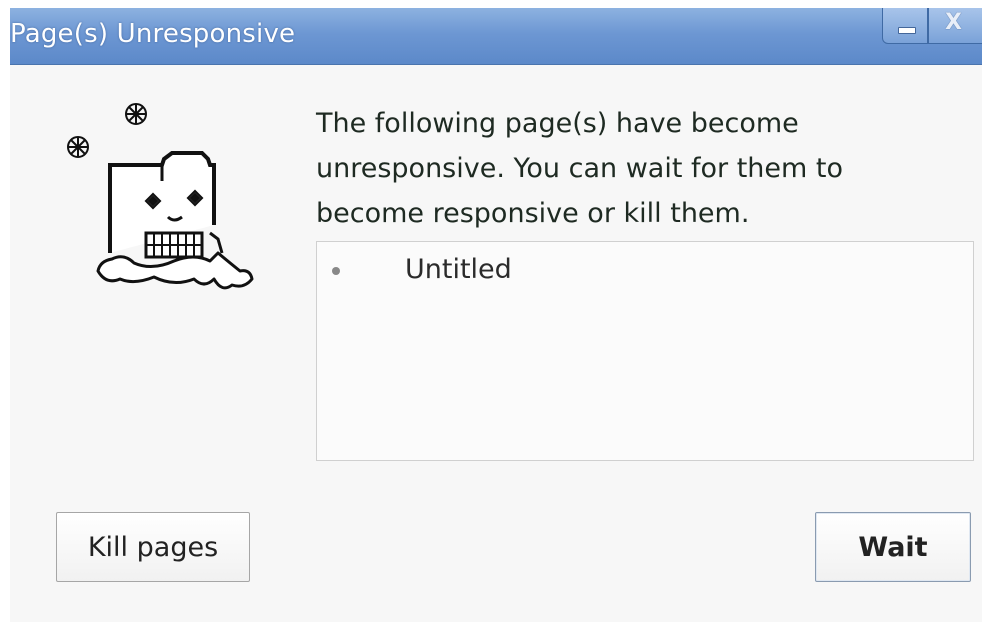 The width and height of the screenshot is (982, 628). What do you see at coordinates (153, 547) in the screenshot?
I see `kill-pages-button: Kill pages` at bounding box center [153, 547].